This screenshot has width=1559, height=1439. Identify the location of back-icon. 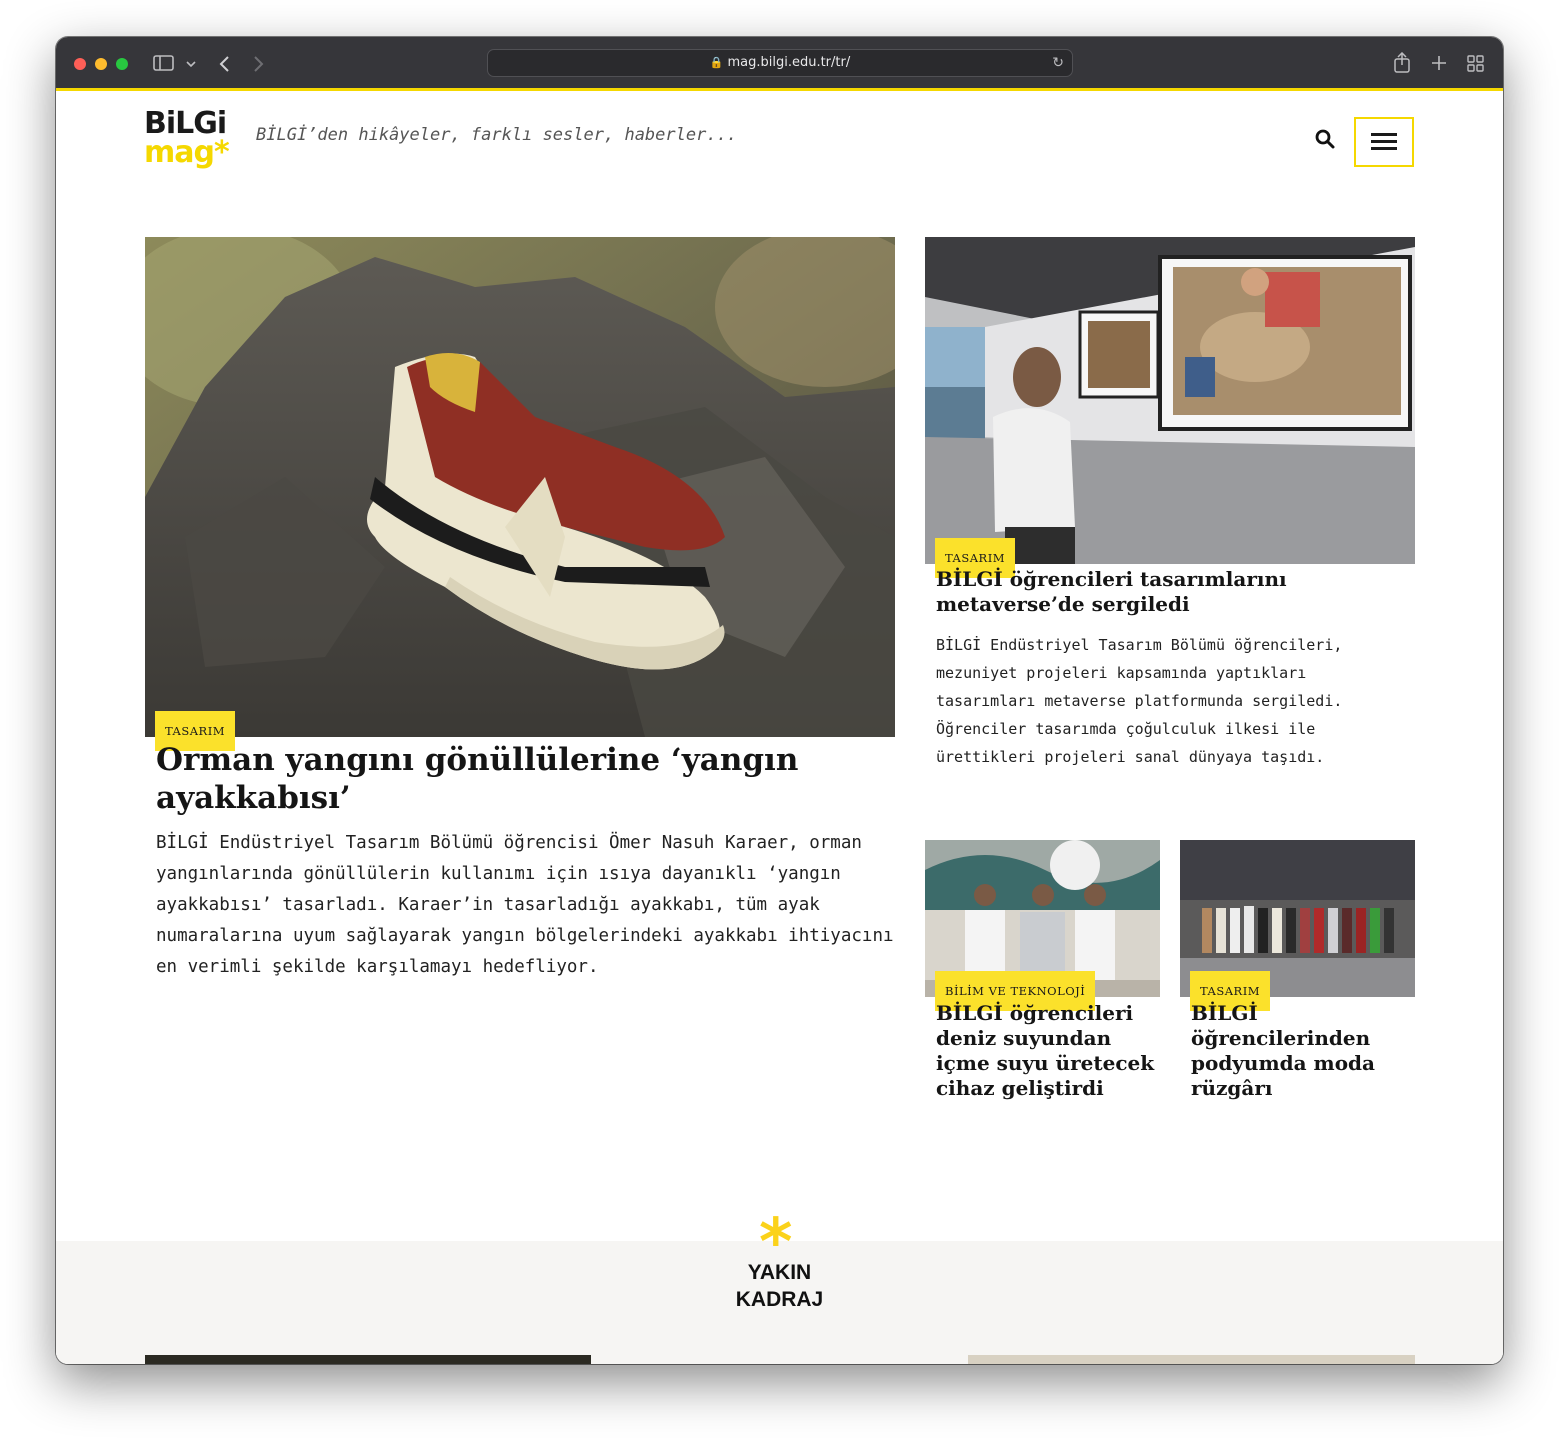
(224, 64).